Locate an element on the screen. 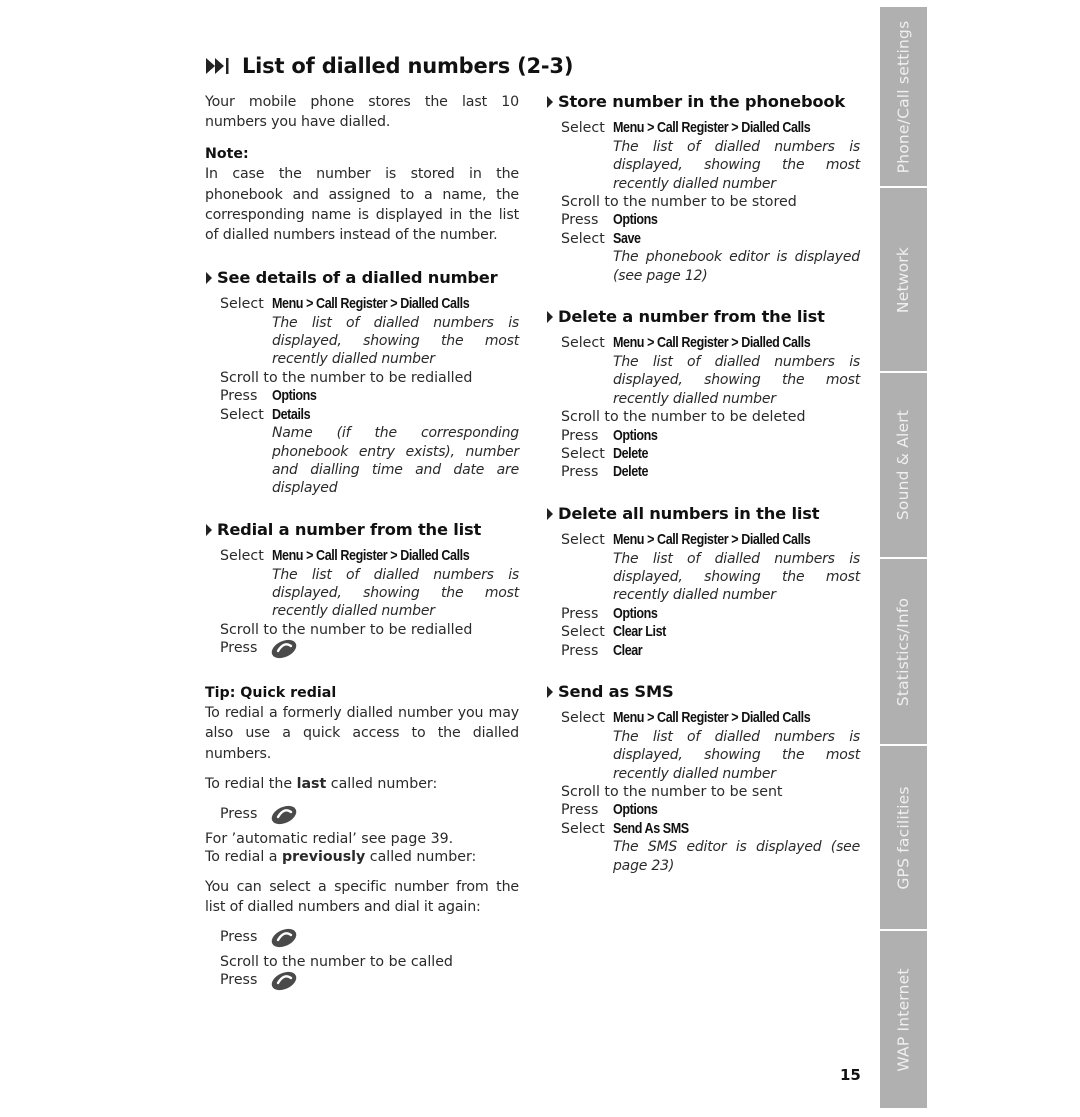 The image size is (1080, 1117). menu-option: Clear List is located at coordinates (639, 632).